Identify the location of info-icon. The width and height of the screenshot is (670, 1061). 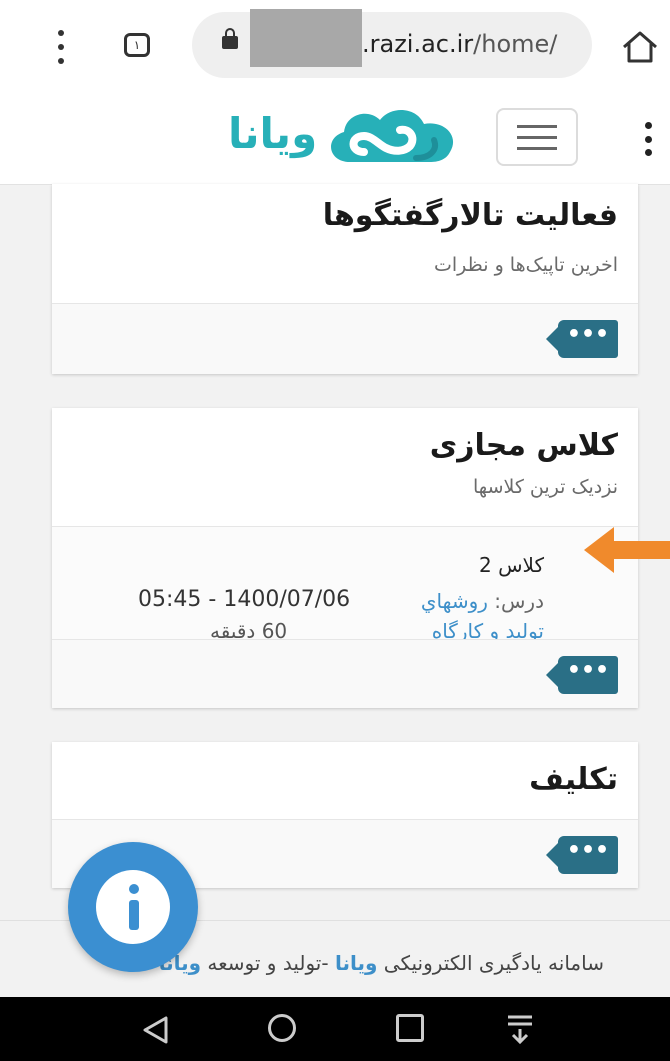
(133, 907).